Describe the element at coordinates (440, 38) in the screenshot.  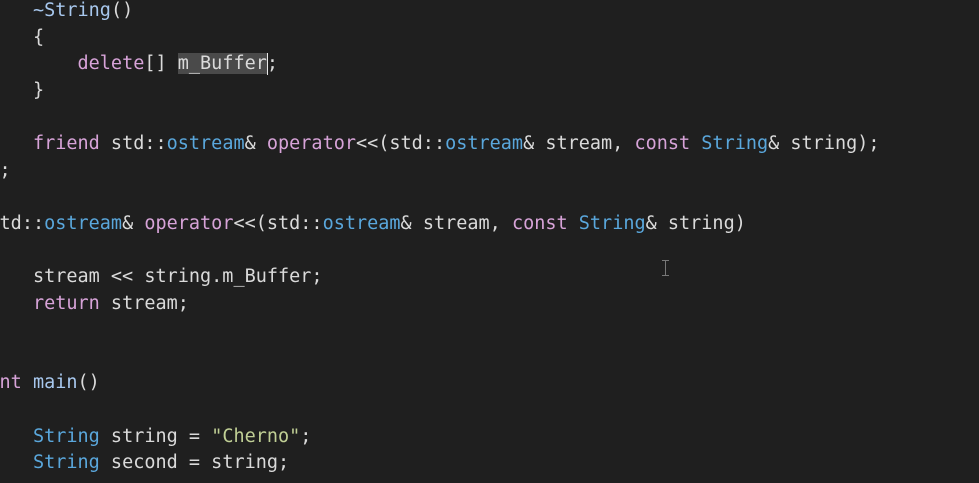
I see `code-line: {` at that location.